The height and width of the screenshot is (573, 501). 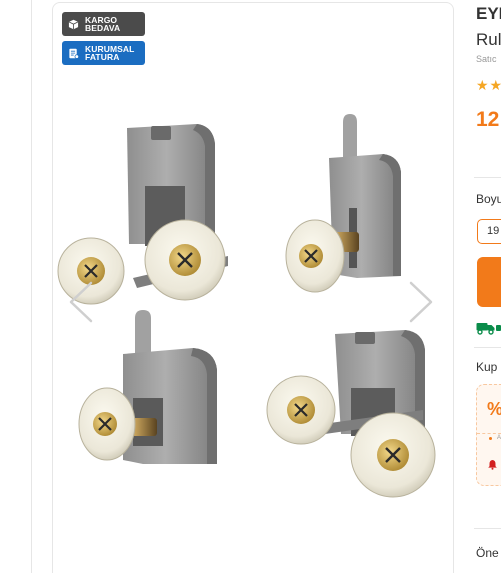 I want to click on roller-top-right, so click(x=343, y=203).